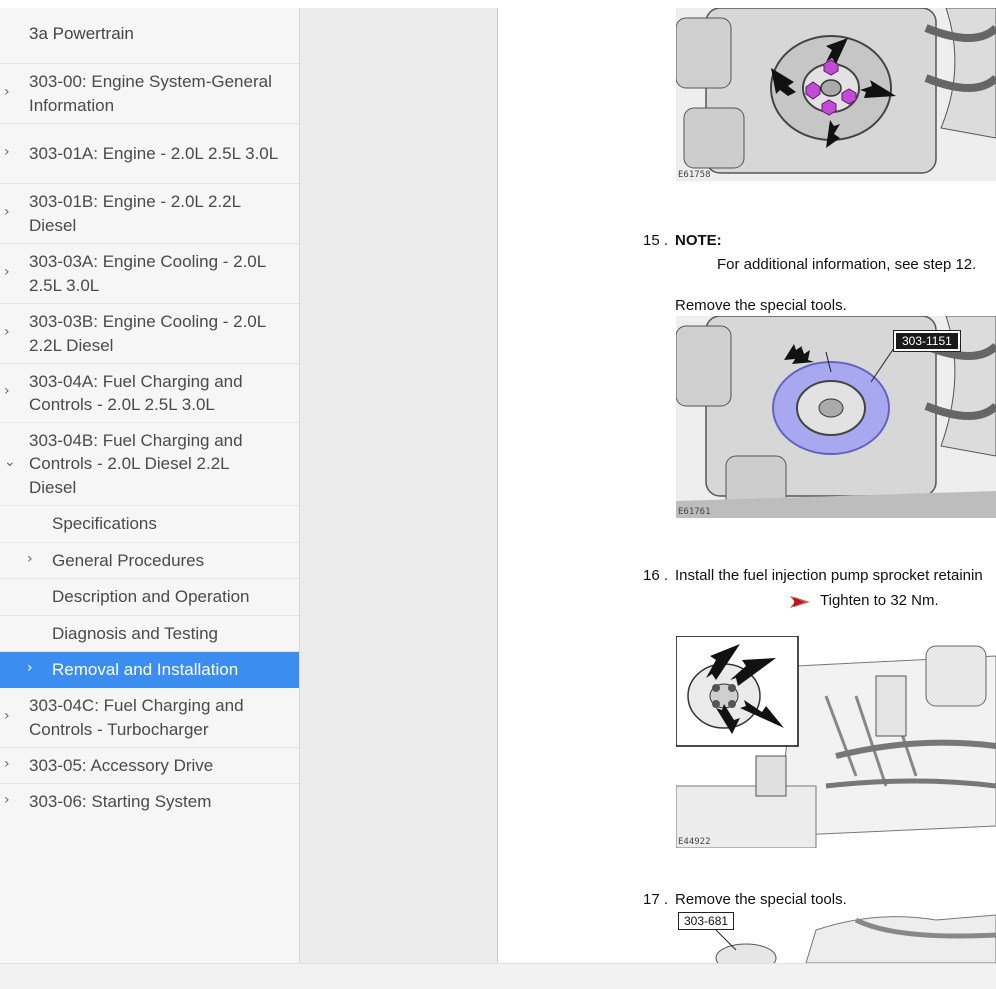 The width and height of the screenshot is (996, 989). I want to click on sidebar-item-303-05: › 303-05: Accessory Drive, so click(149, 766).